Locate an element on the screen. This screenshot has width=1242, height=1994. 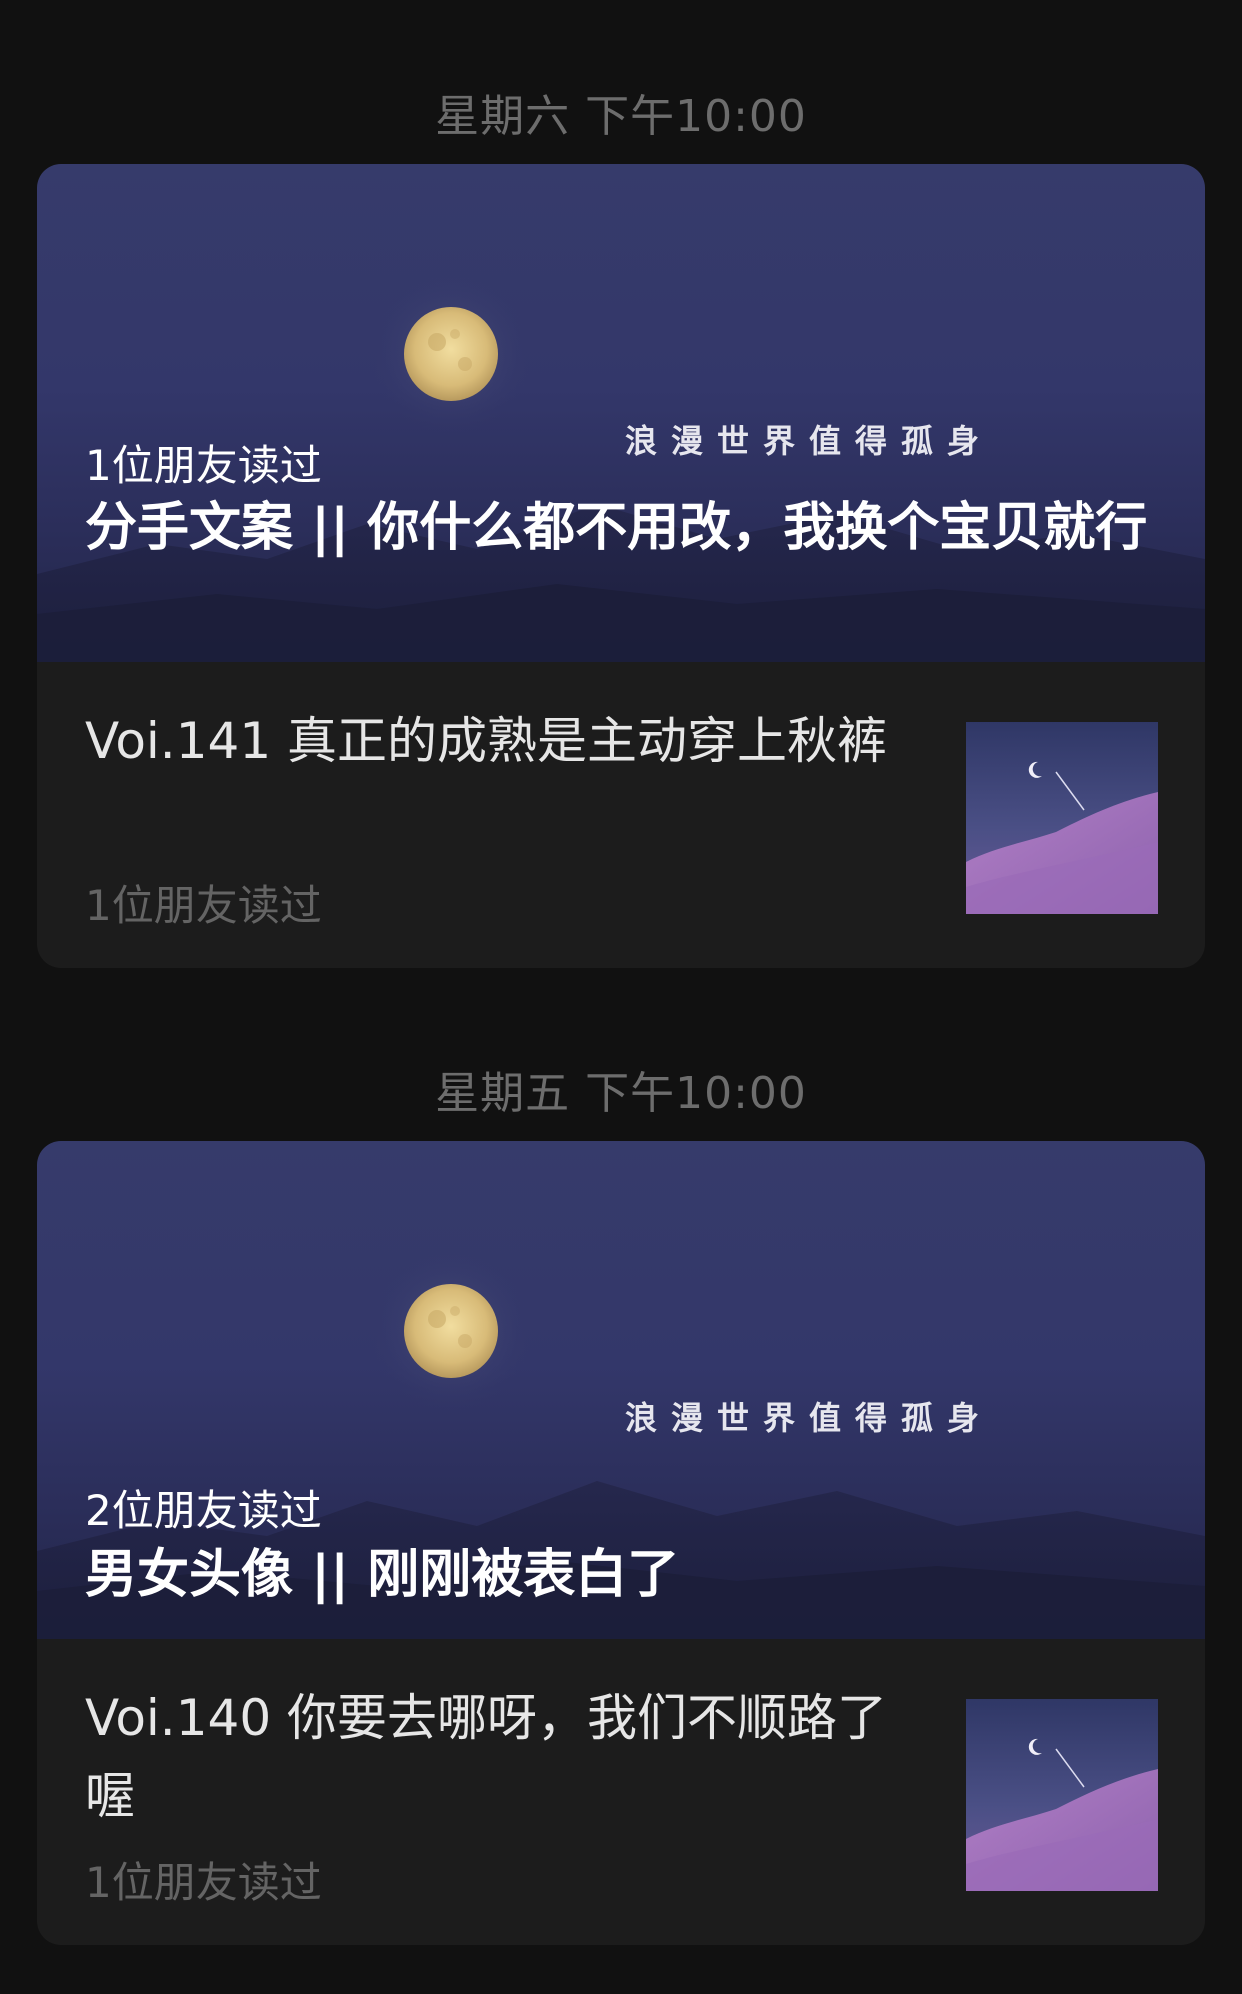
sub-article-title: Voi.140 你要去哪呀，我们不顺路了喔 is located at coordinates (486, 1757).